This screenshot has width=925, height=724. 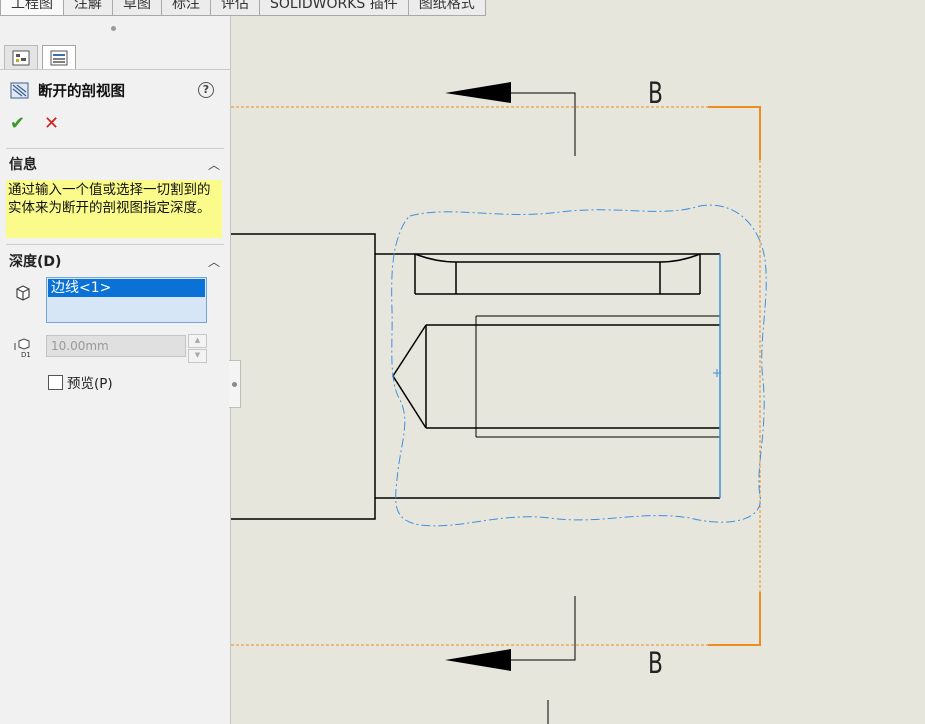 What do you see at coordinates (206, 90) in the screenshot?
I see `help-icon: ?` at bounding box center [206, 90].